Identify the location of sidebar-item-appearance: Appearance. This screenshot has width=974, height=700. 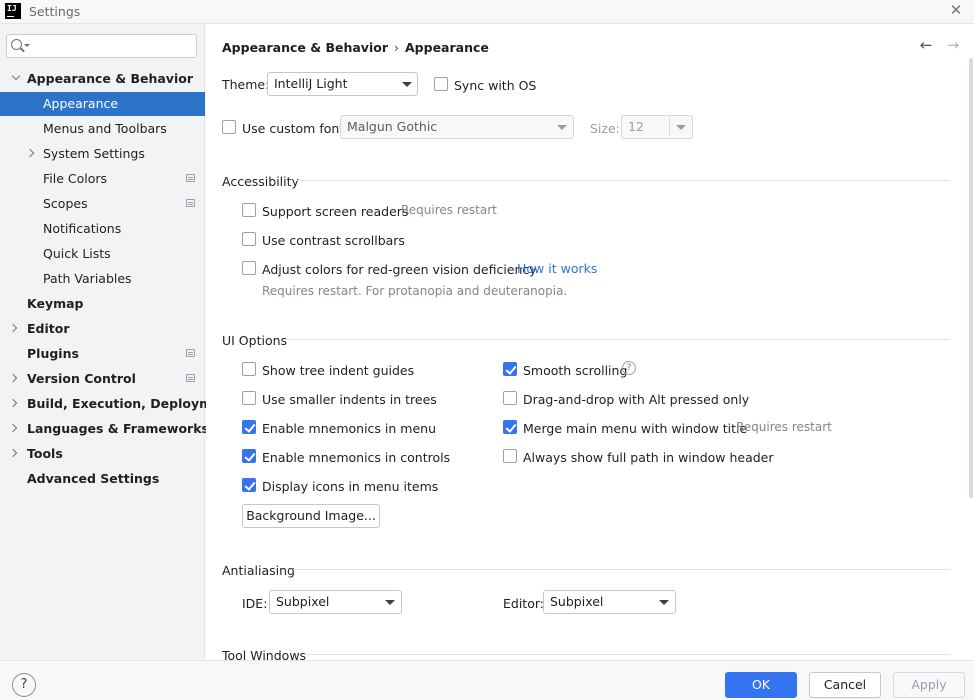
(102, 104).